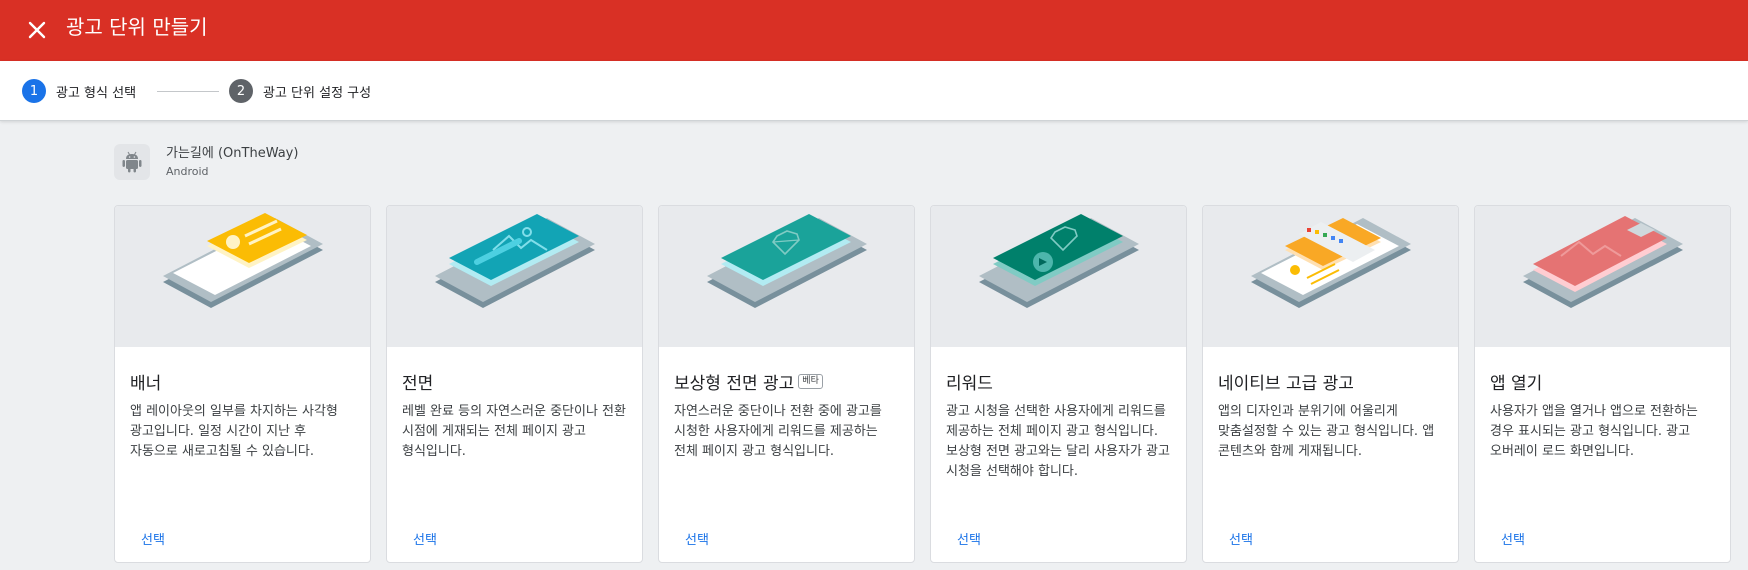  What do you see at coordinates (874, 91) in the screenshot?
I see `stepper: 1 광고 형식 선택 2 광고 단위 설정 구성` at bounding box center [874, 91].